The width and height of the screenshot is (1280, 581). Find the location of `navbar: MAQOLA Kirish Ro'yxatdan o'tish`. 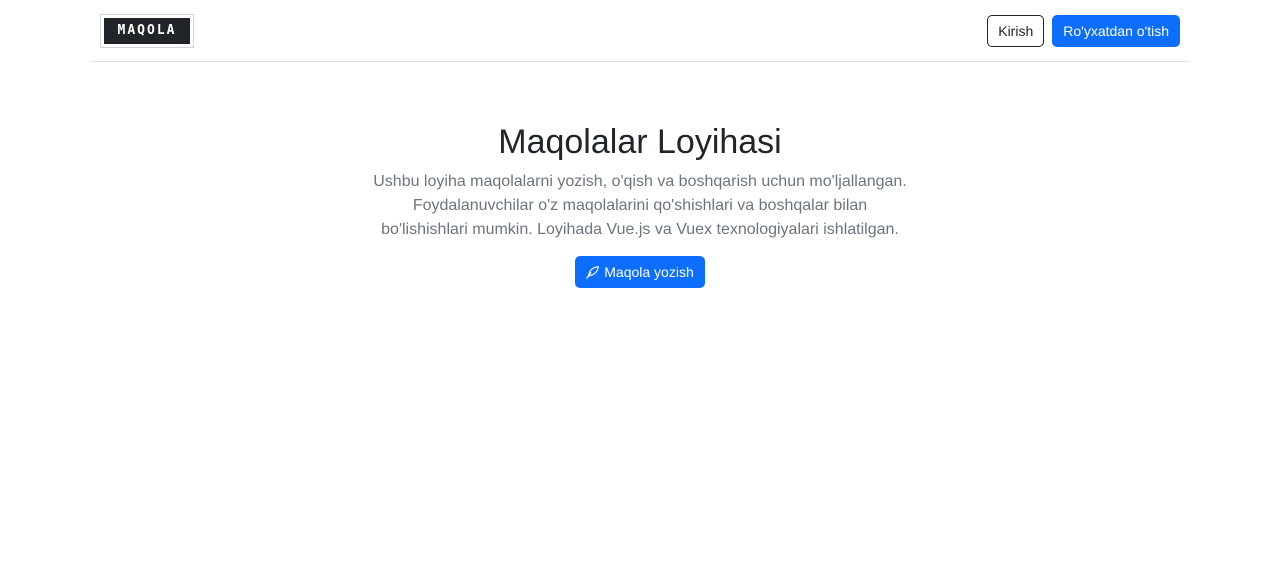

navbar: MAQOLA Kirish Ro'yxatdan o'tish is located at coordinates (640, 31).